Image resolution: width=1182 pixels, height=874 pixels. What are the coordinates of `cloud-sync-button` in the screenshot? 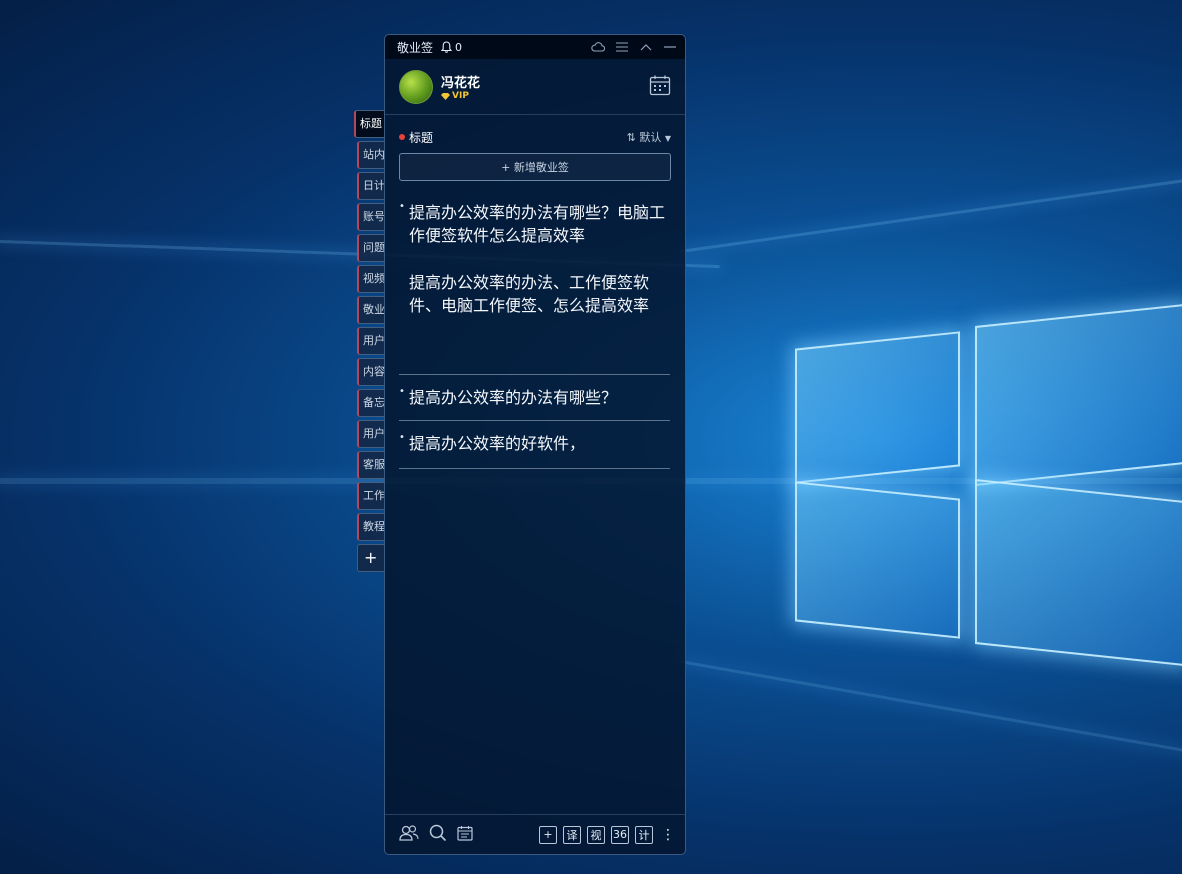 It's located at (598, 47).